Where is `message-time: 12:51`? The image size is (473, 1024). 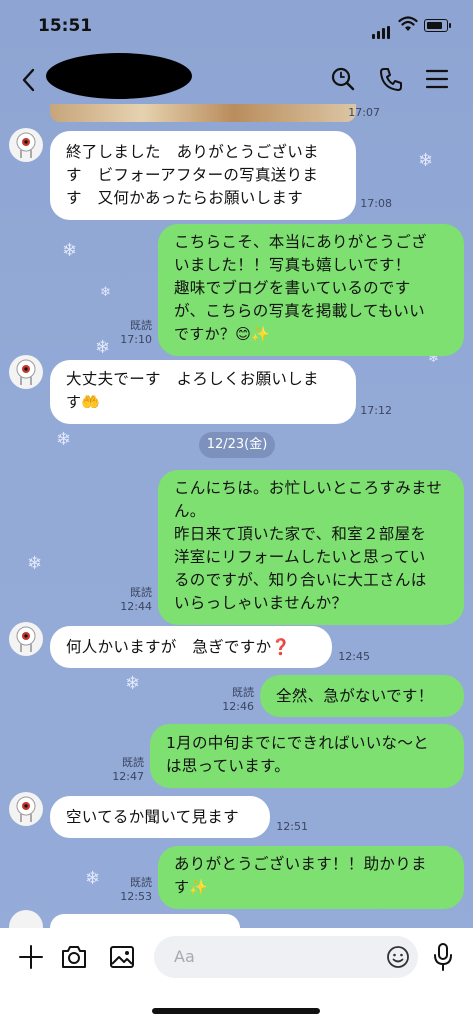
message-time: 12:51 is located at coordinates (292, 826).